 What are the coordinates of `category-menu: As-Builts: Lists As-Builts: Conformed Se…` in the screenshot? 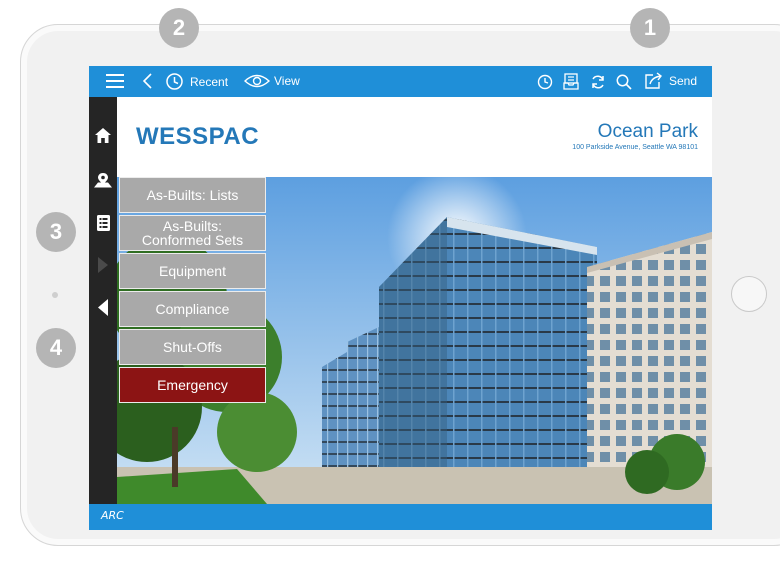 It's located at (192, 291).